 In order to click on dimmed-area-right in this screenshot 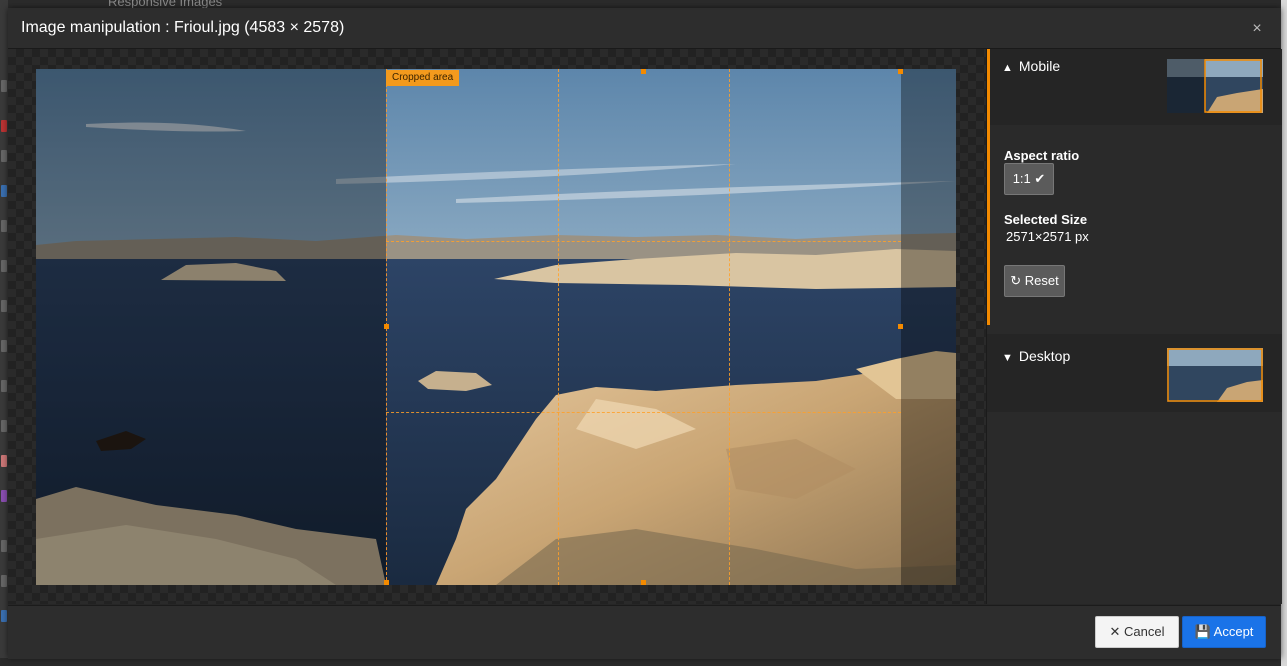, I will do `click(928, 327)`.